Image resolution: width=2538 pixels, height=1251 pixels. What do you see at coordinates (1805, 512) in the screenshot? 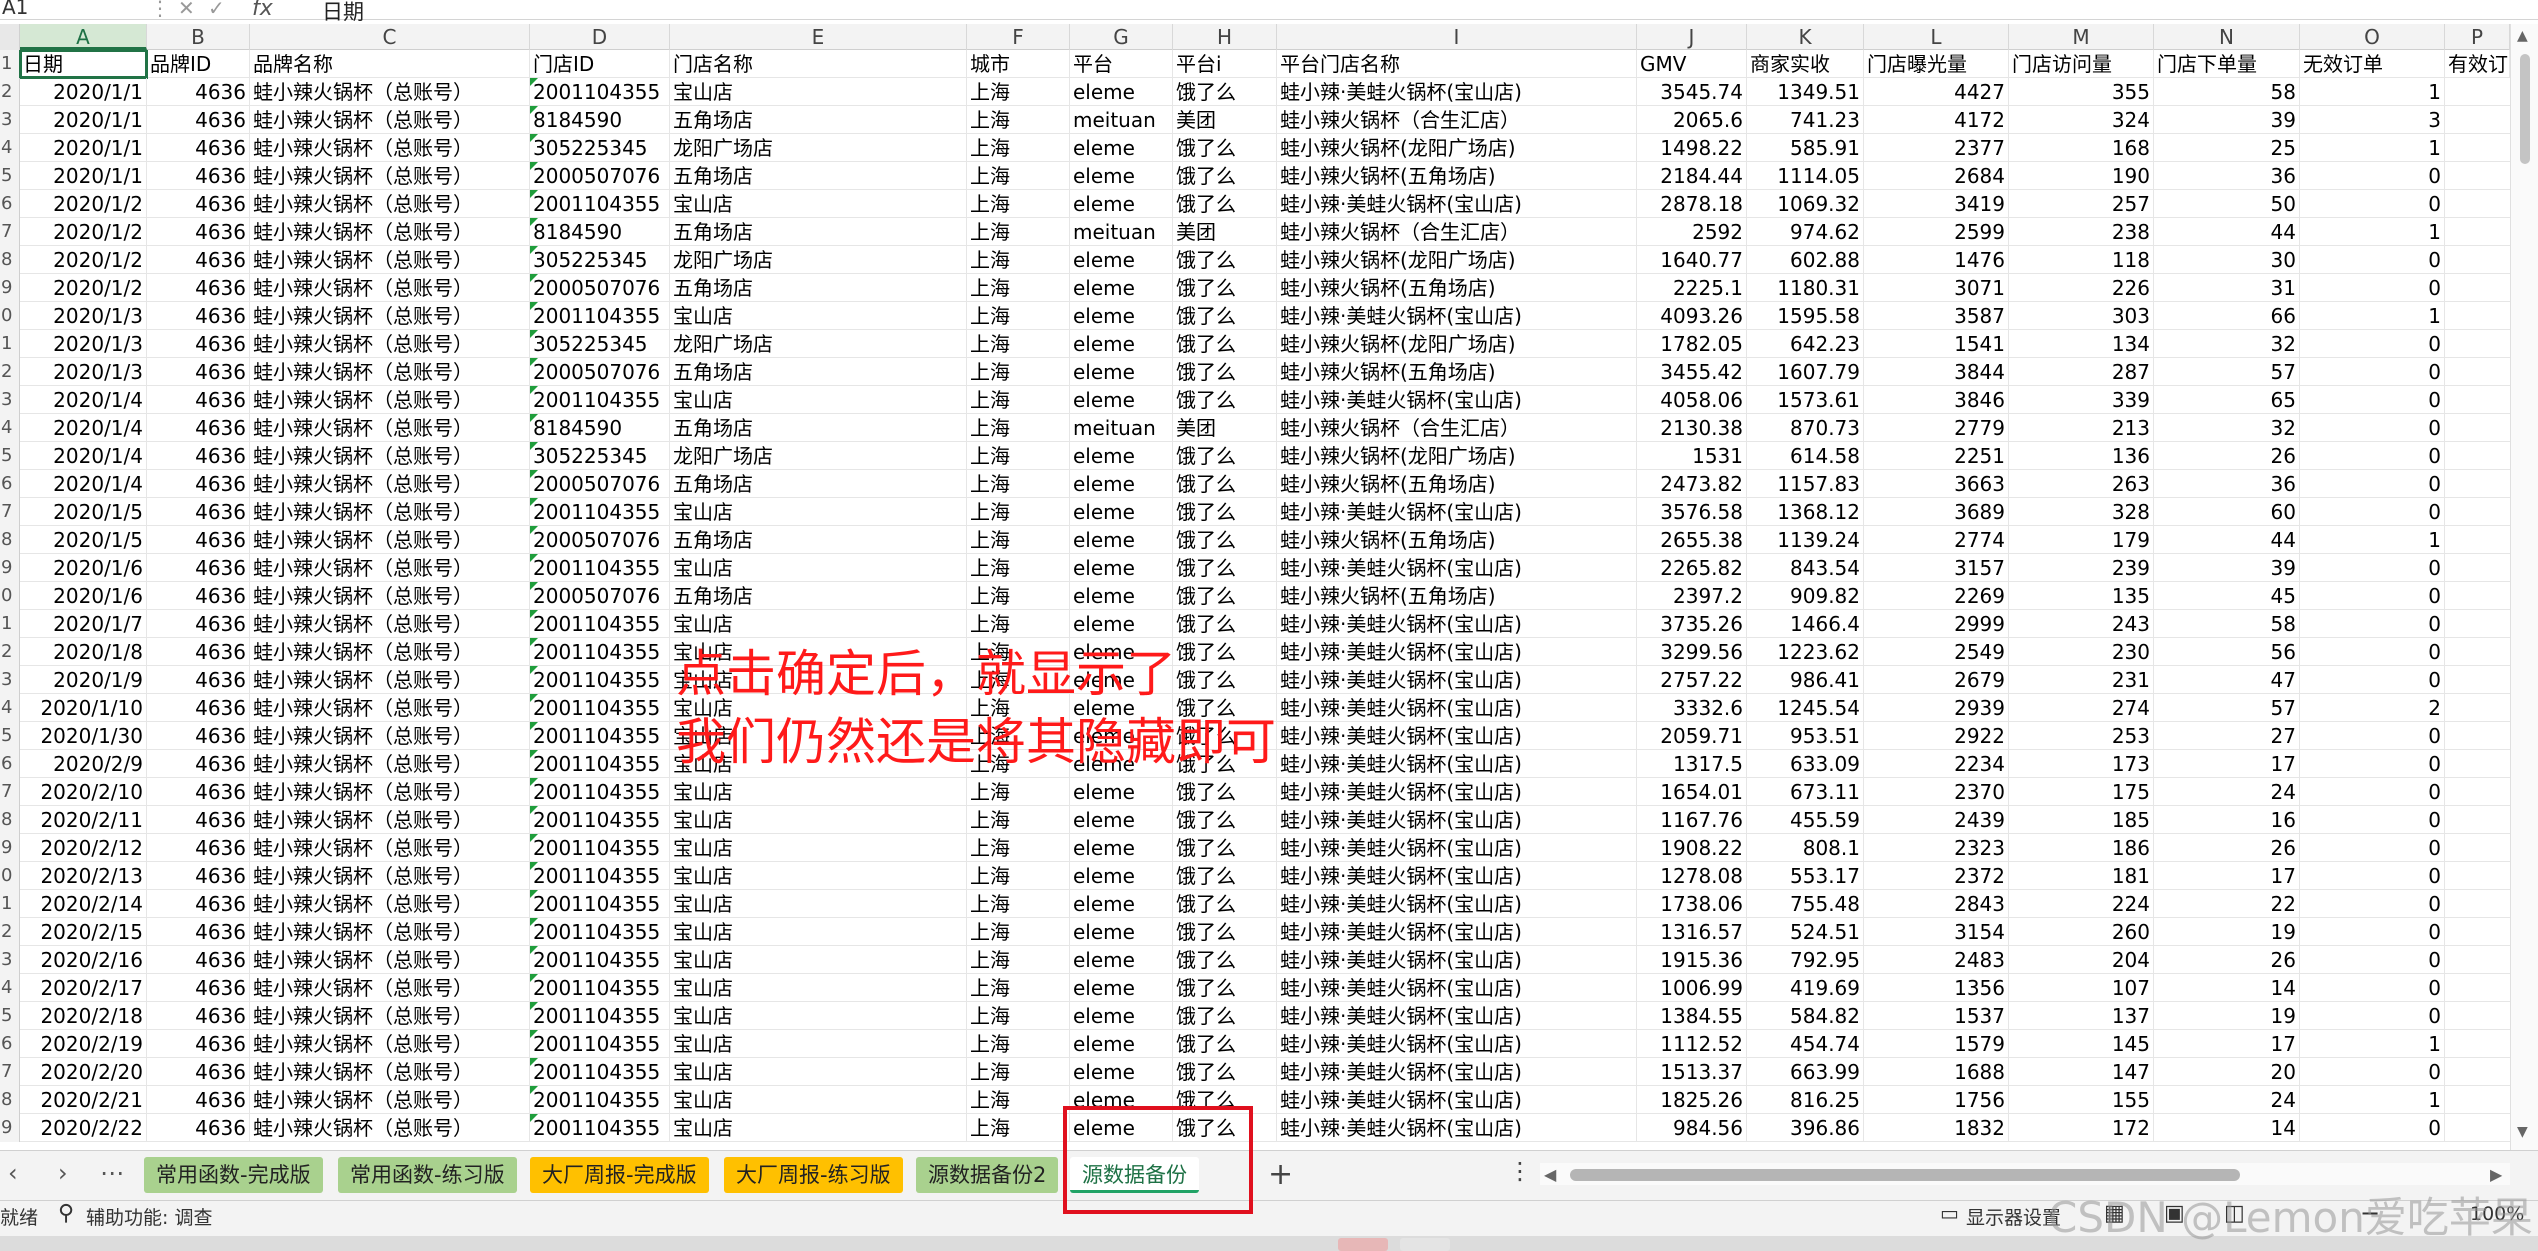
I see `cell: 1368.12` at bounding box center [1805, 512].